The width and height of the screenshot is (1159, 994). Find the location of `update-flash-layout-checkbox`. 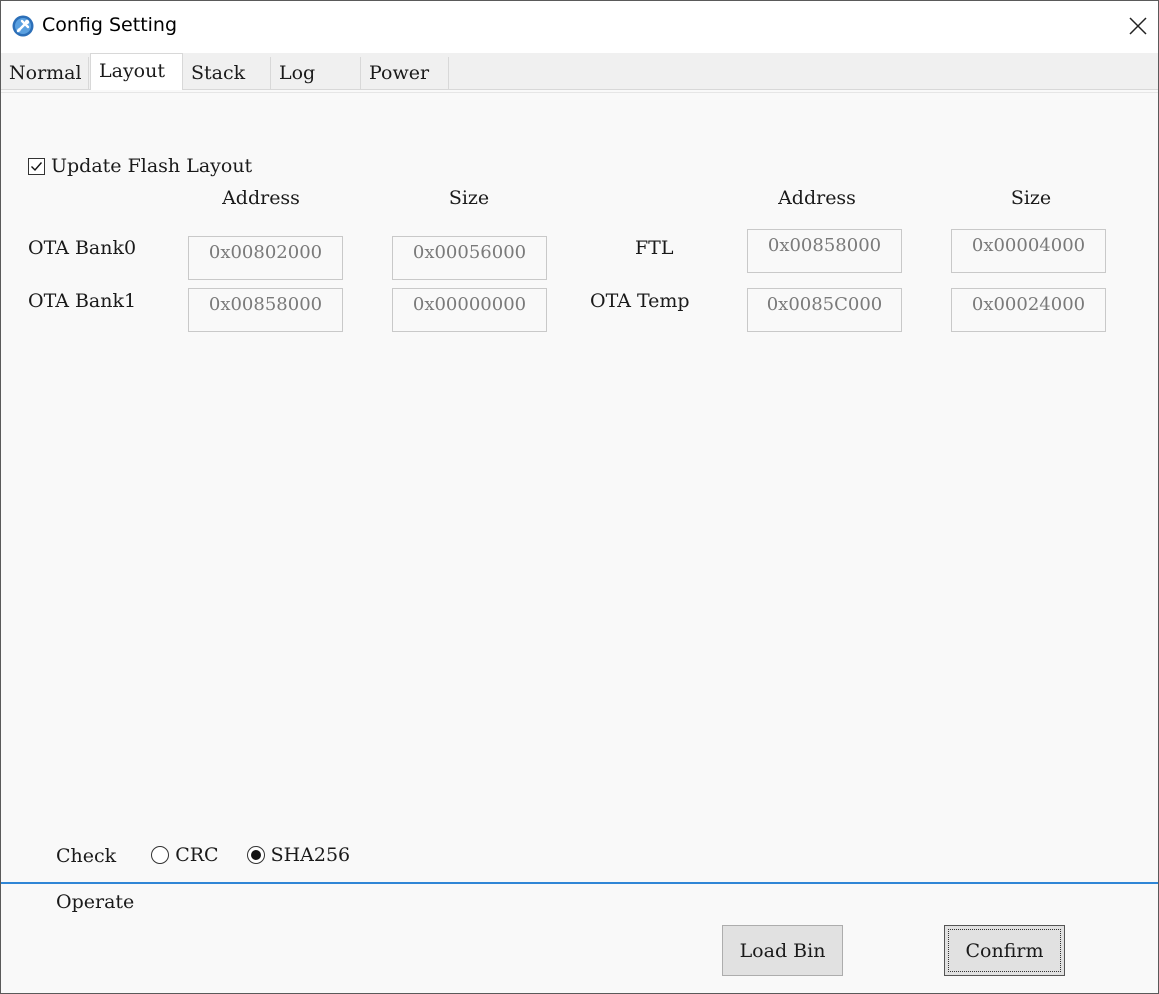

update-flash-layout-checkbox is located at coordinates (36, 166).